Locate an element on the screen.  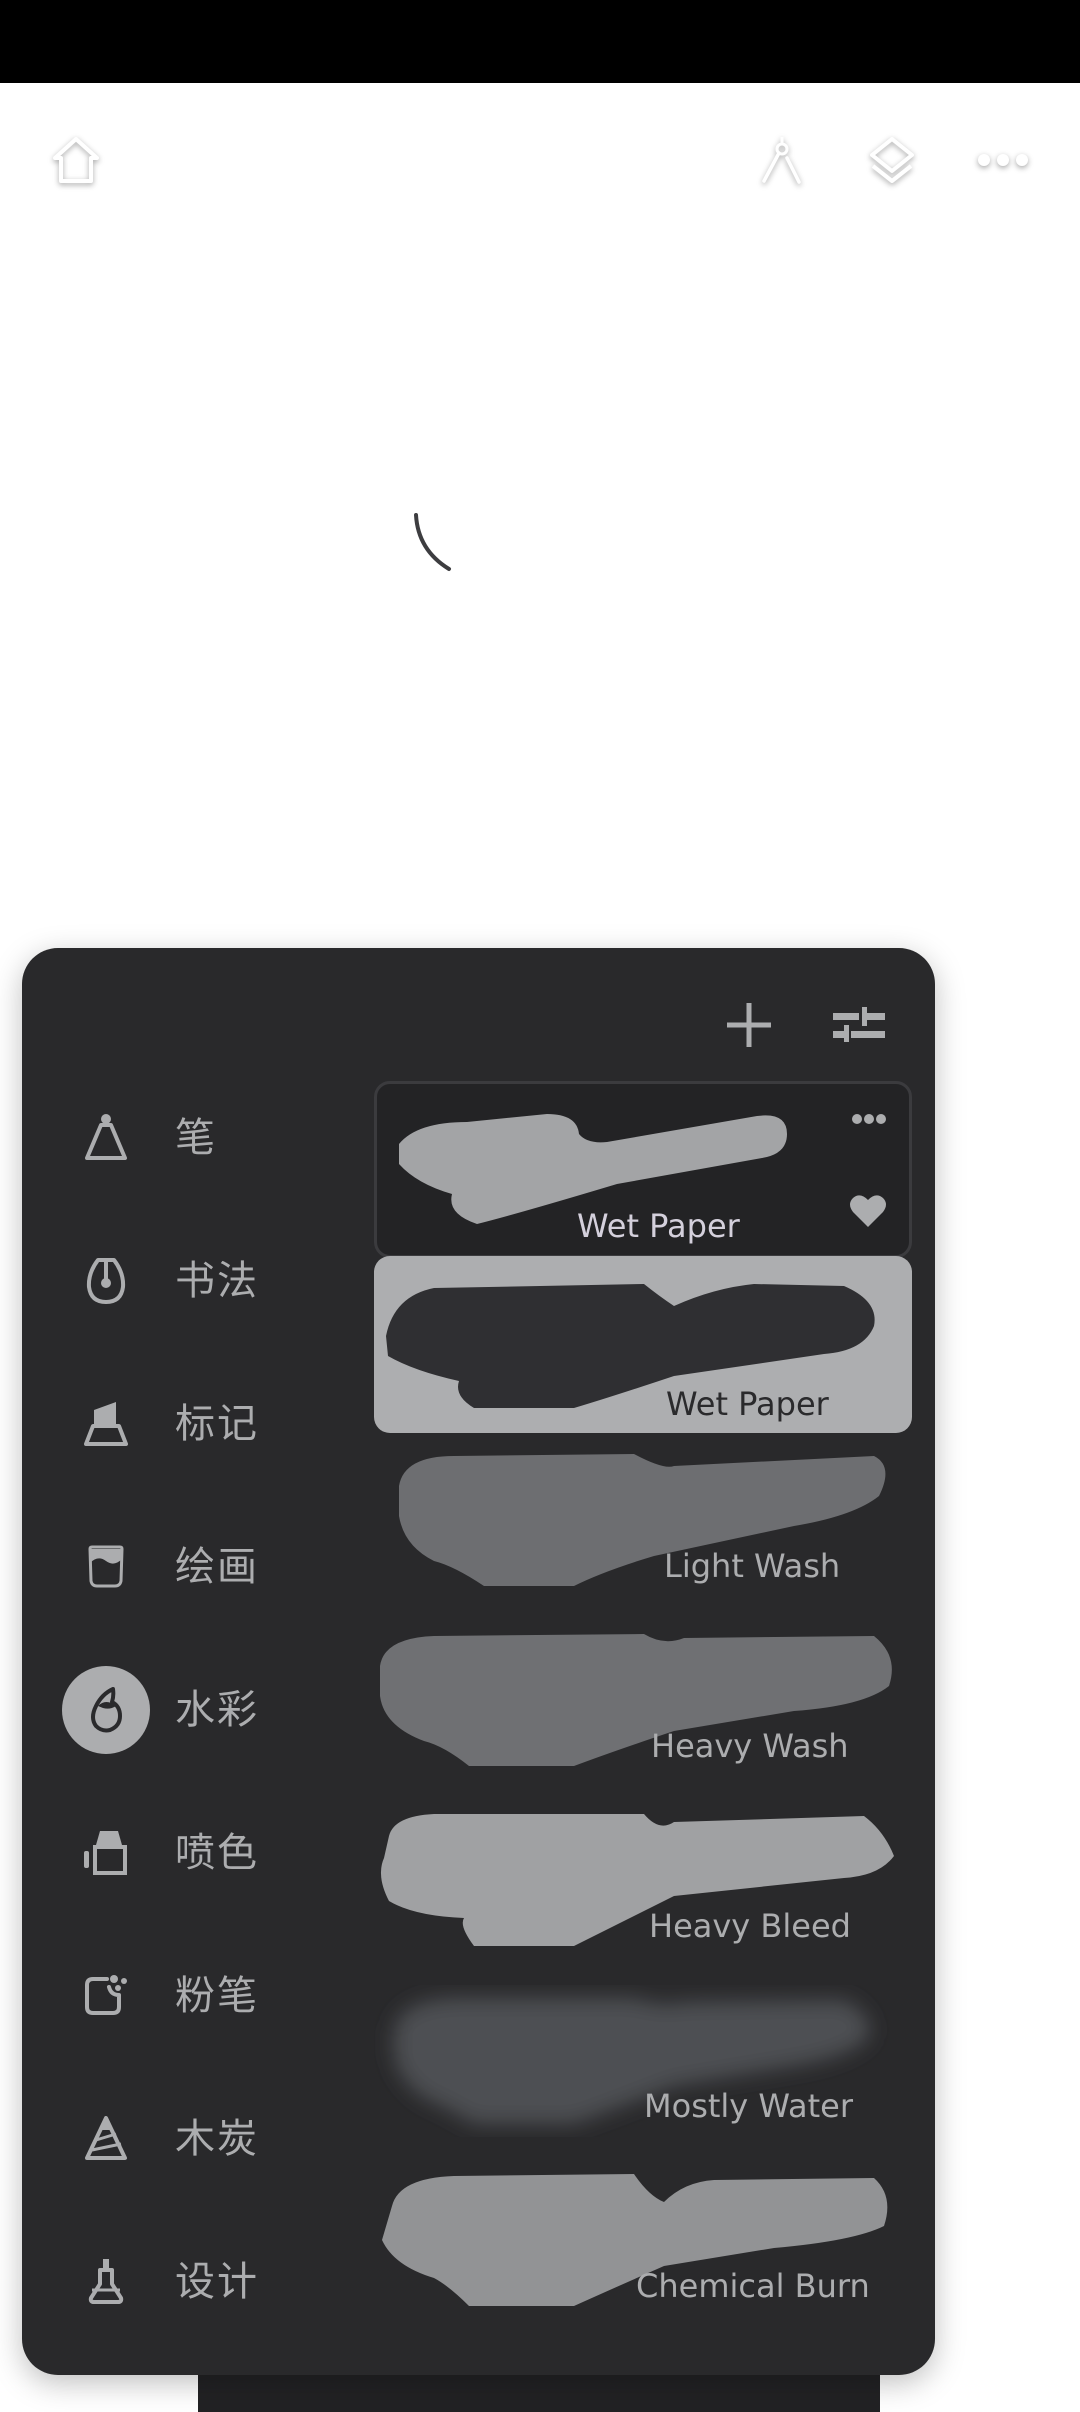
category-label: 标记 is located at coordinates (217, 1424).